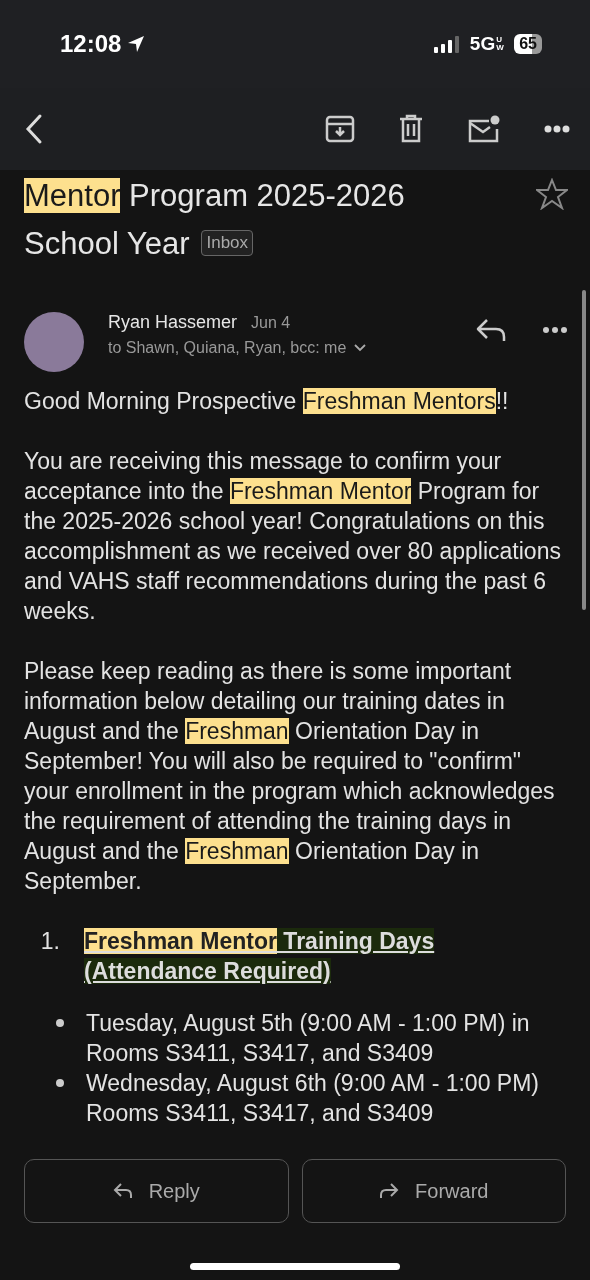 Image resolution: width=590 pixels, height=1280 pixels. What do you see at coordinates (584, 450) in the screenshot?
I see `scrollbar` at bounding box center [584, 450].